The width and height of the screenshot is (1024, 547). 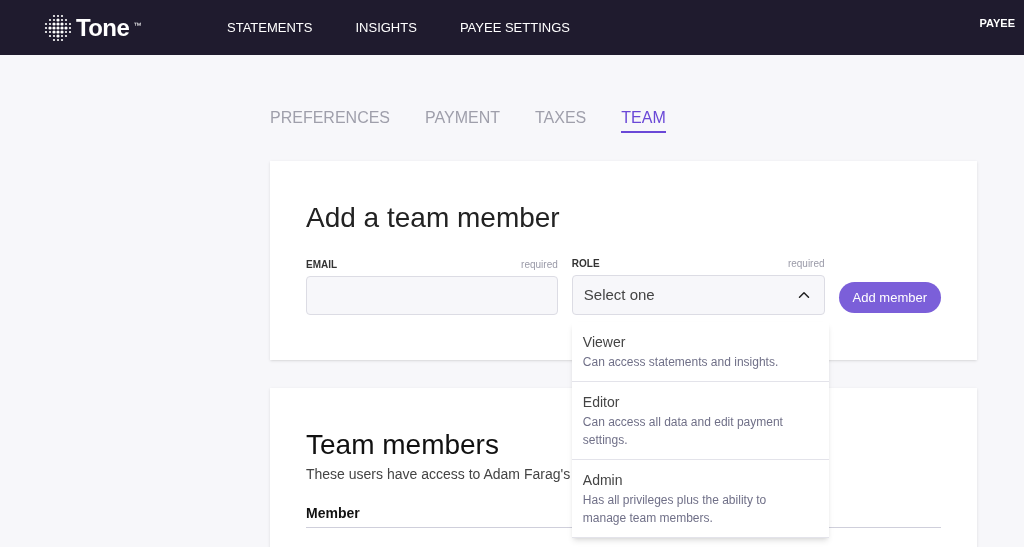 I want to click on logo-text: Tone, so click(x=103, y=27).